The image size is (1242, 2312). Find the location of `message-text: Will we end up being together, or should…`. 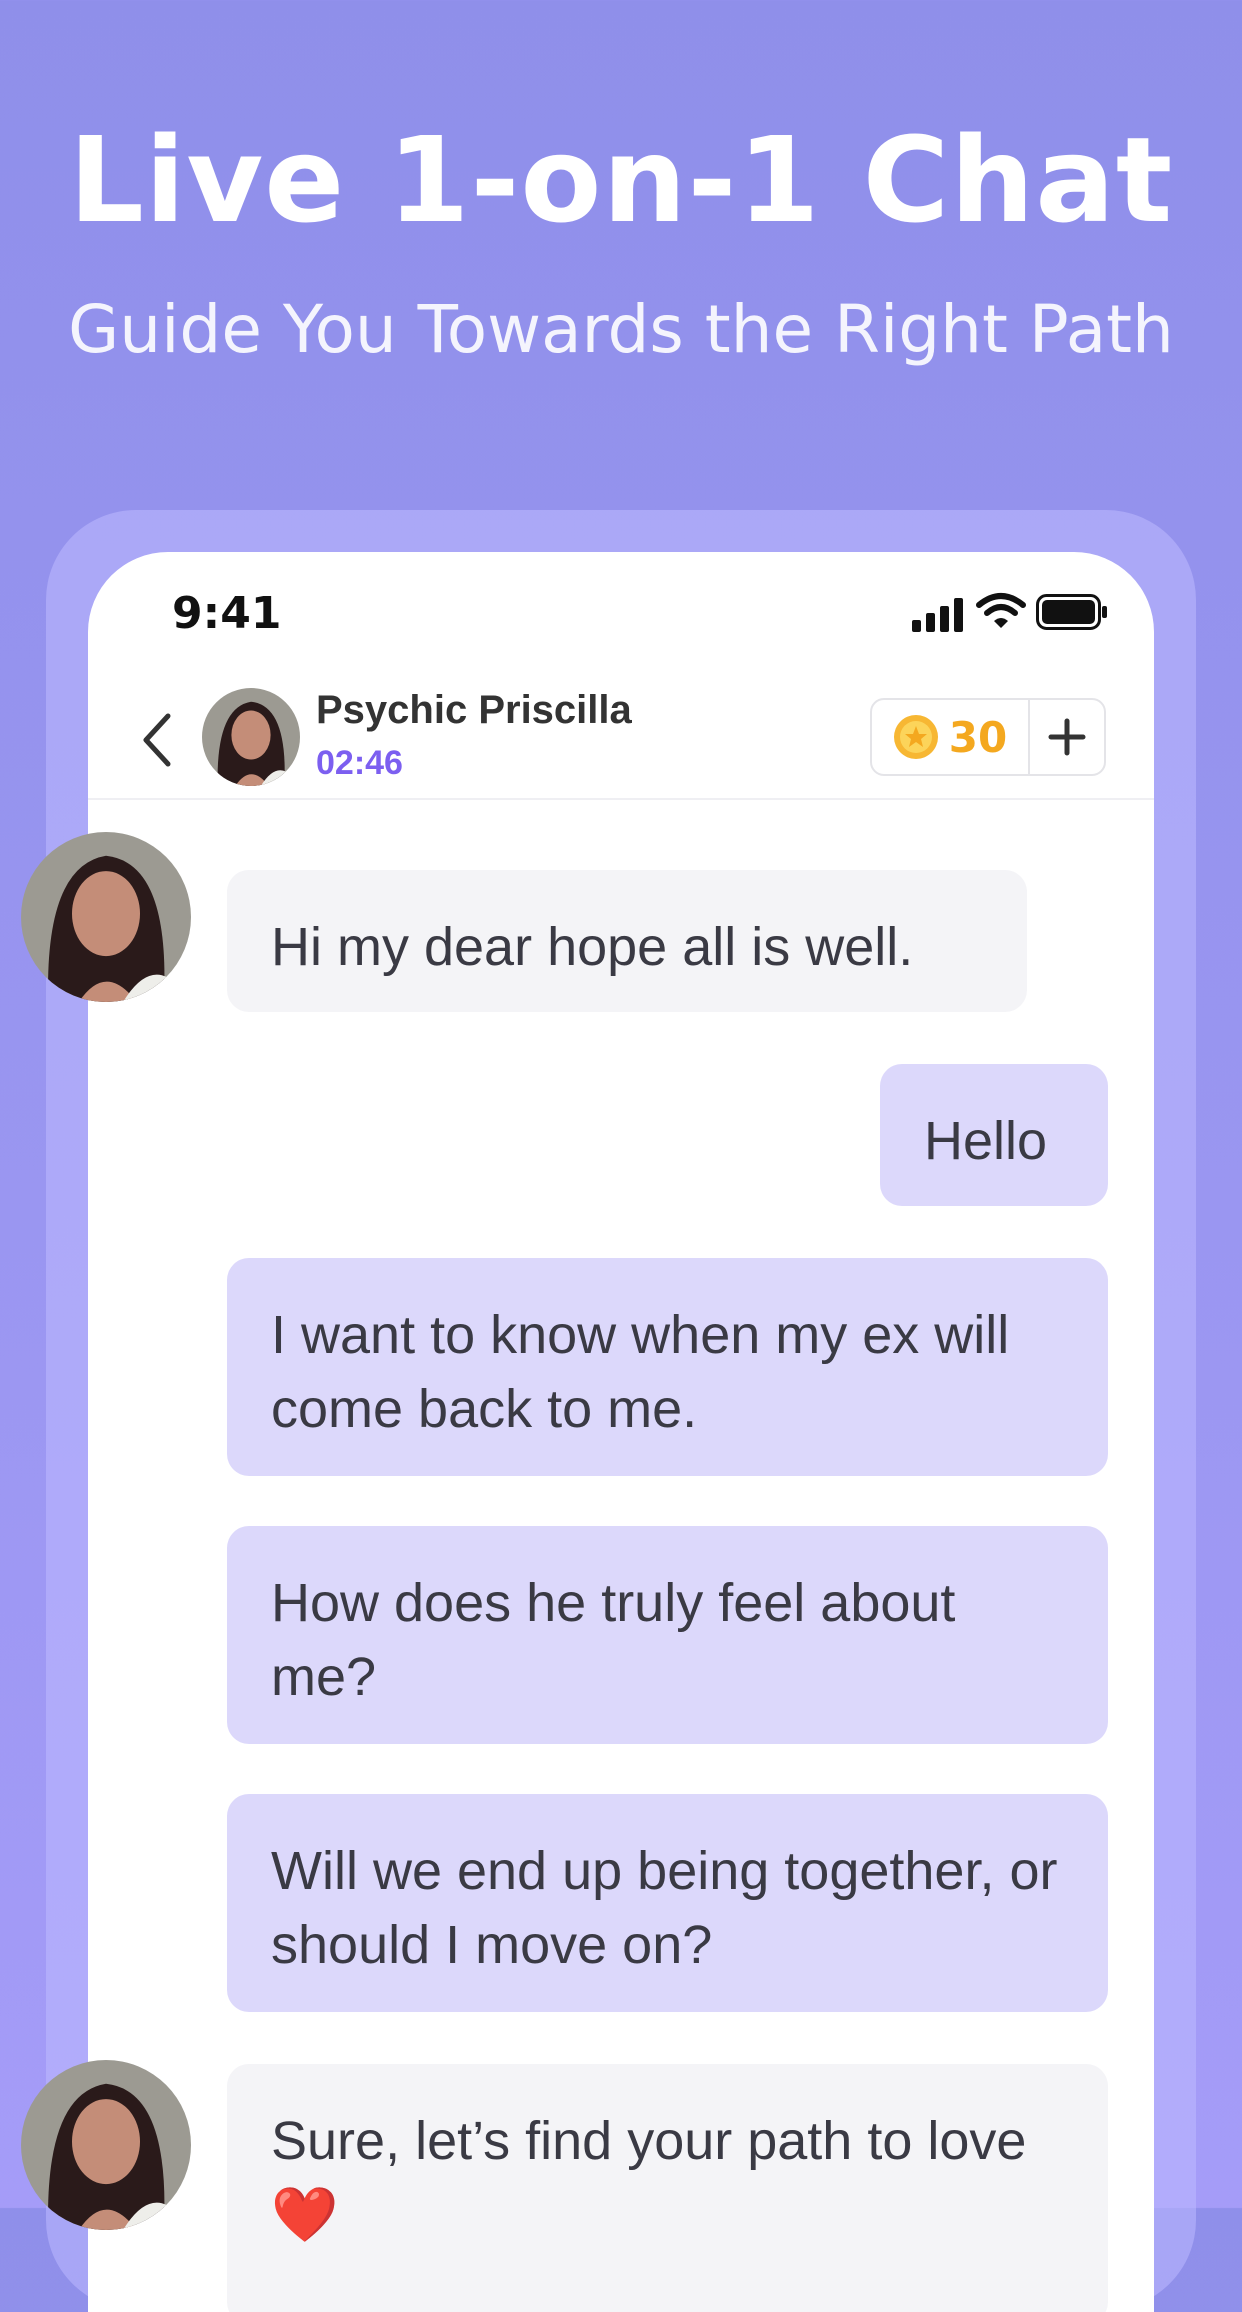

message-text: Will we end up being together, or should… is located at coordinates (664, 1908).